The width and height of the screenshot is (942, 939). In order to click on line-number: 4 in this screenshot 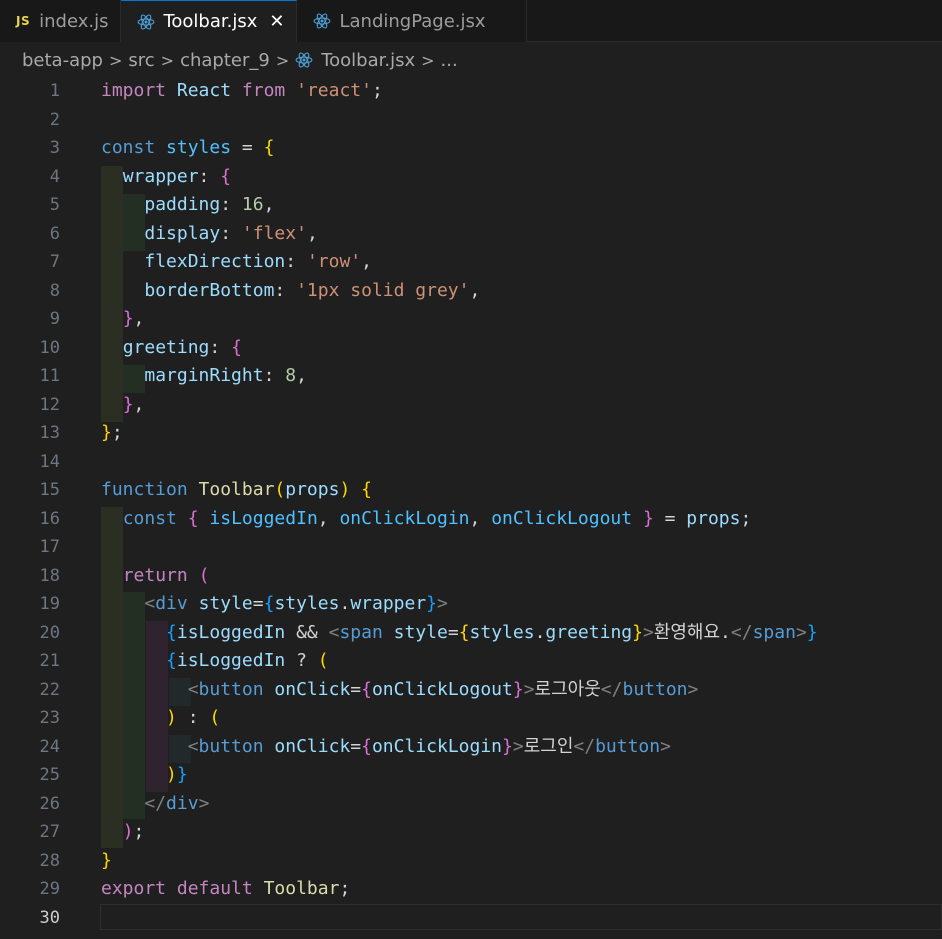, I will do `click(54, 176)`.